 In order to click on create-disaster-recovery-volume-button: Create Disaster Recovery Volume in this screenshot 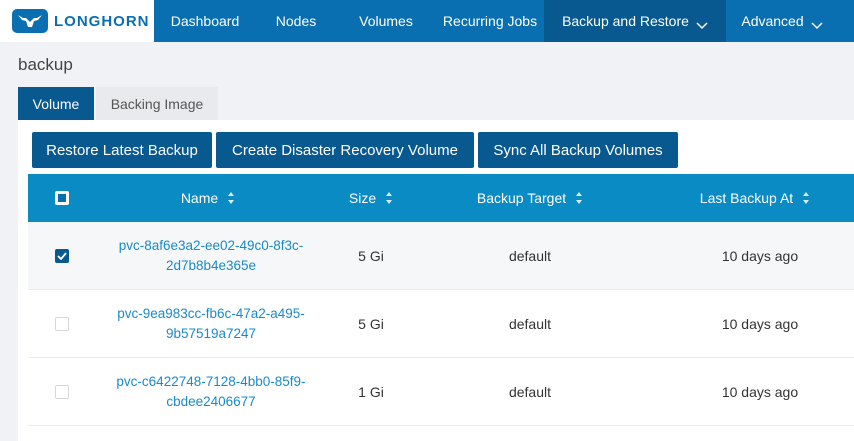, I will do `click(345, 150)`.